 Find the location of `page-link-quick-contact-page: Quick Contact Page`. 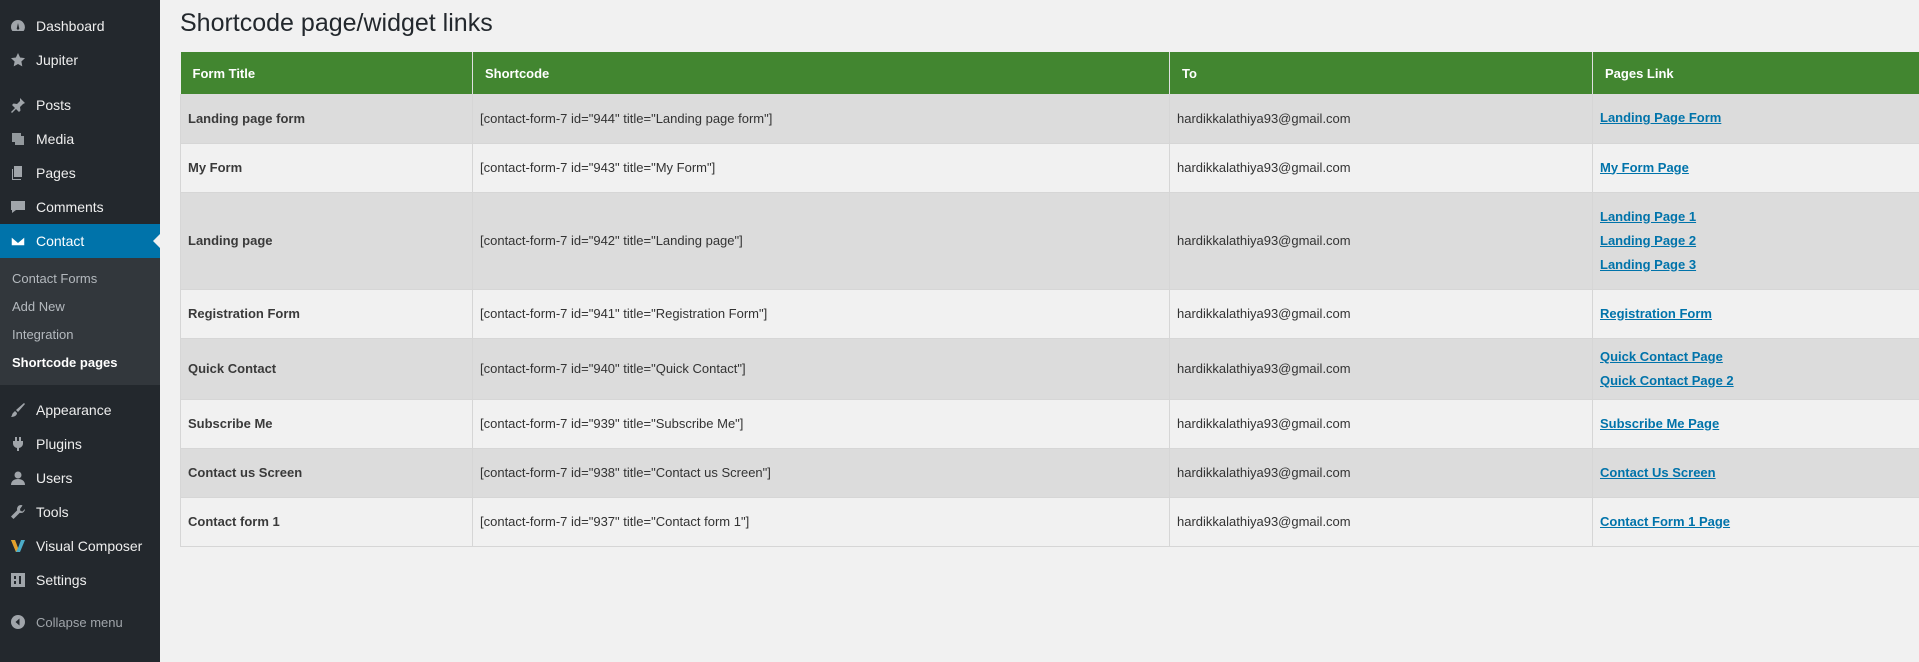

page-link-quick-contact-page: Quick Contact Page is located at coordinates (1759, 357).